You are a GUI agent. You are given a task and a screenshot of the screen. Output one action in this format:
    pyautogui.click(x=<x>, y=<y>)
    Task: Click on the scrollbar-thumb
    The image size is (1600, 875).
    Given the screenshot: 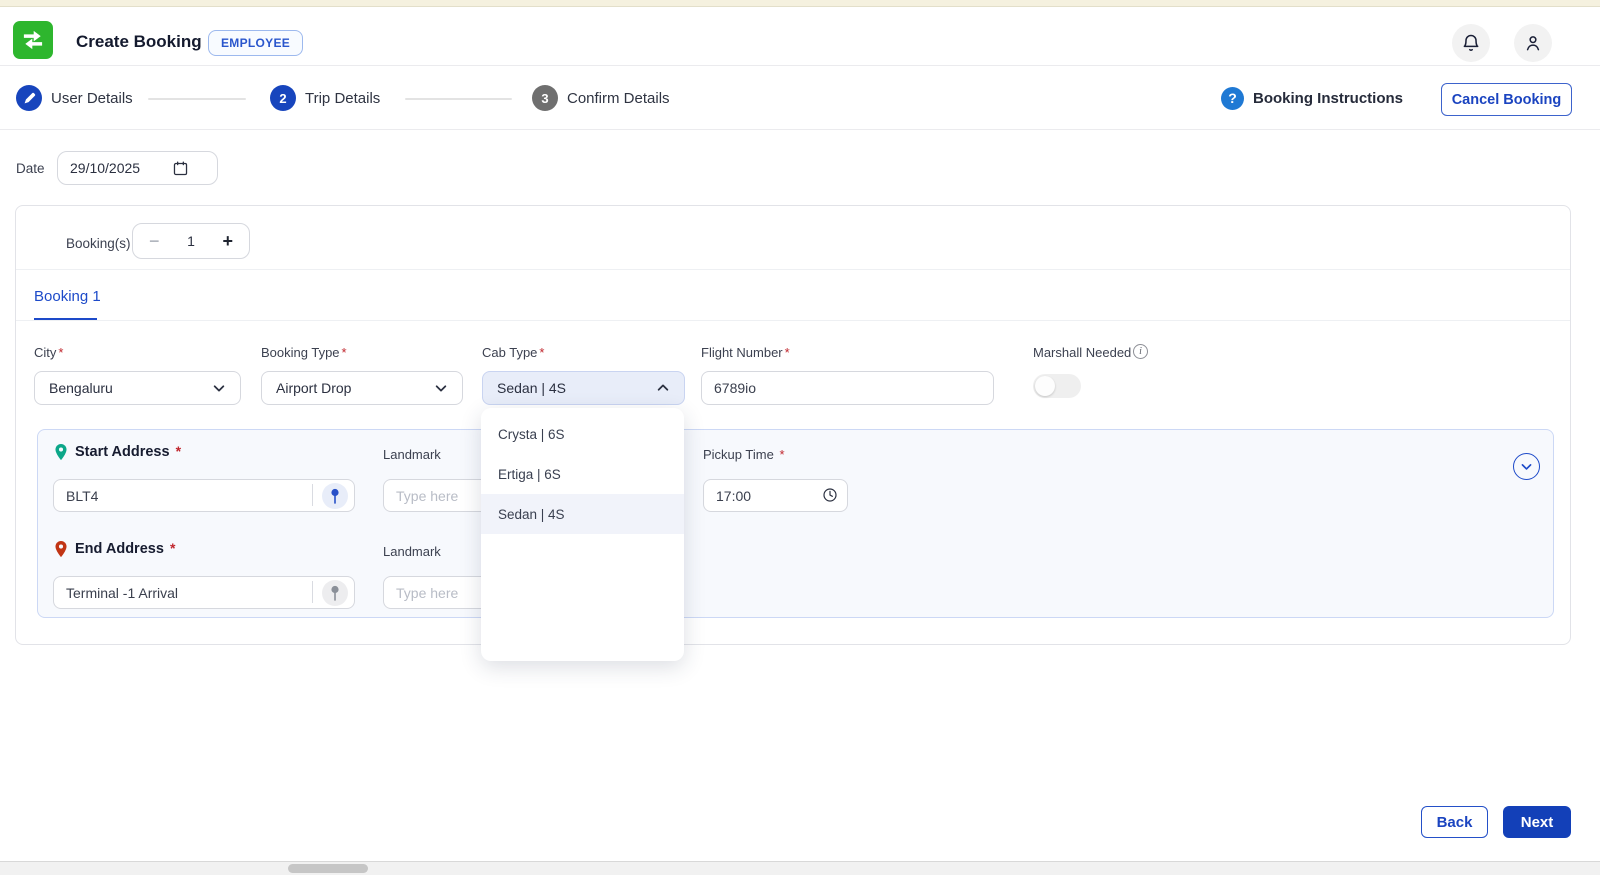 What is the action you would take?
    pyautogui.click(x=328, y=868)
    